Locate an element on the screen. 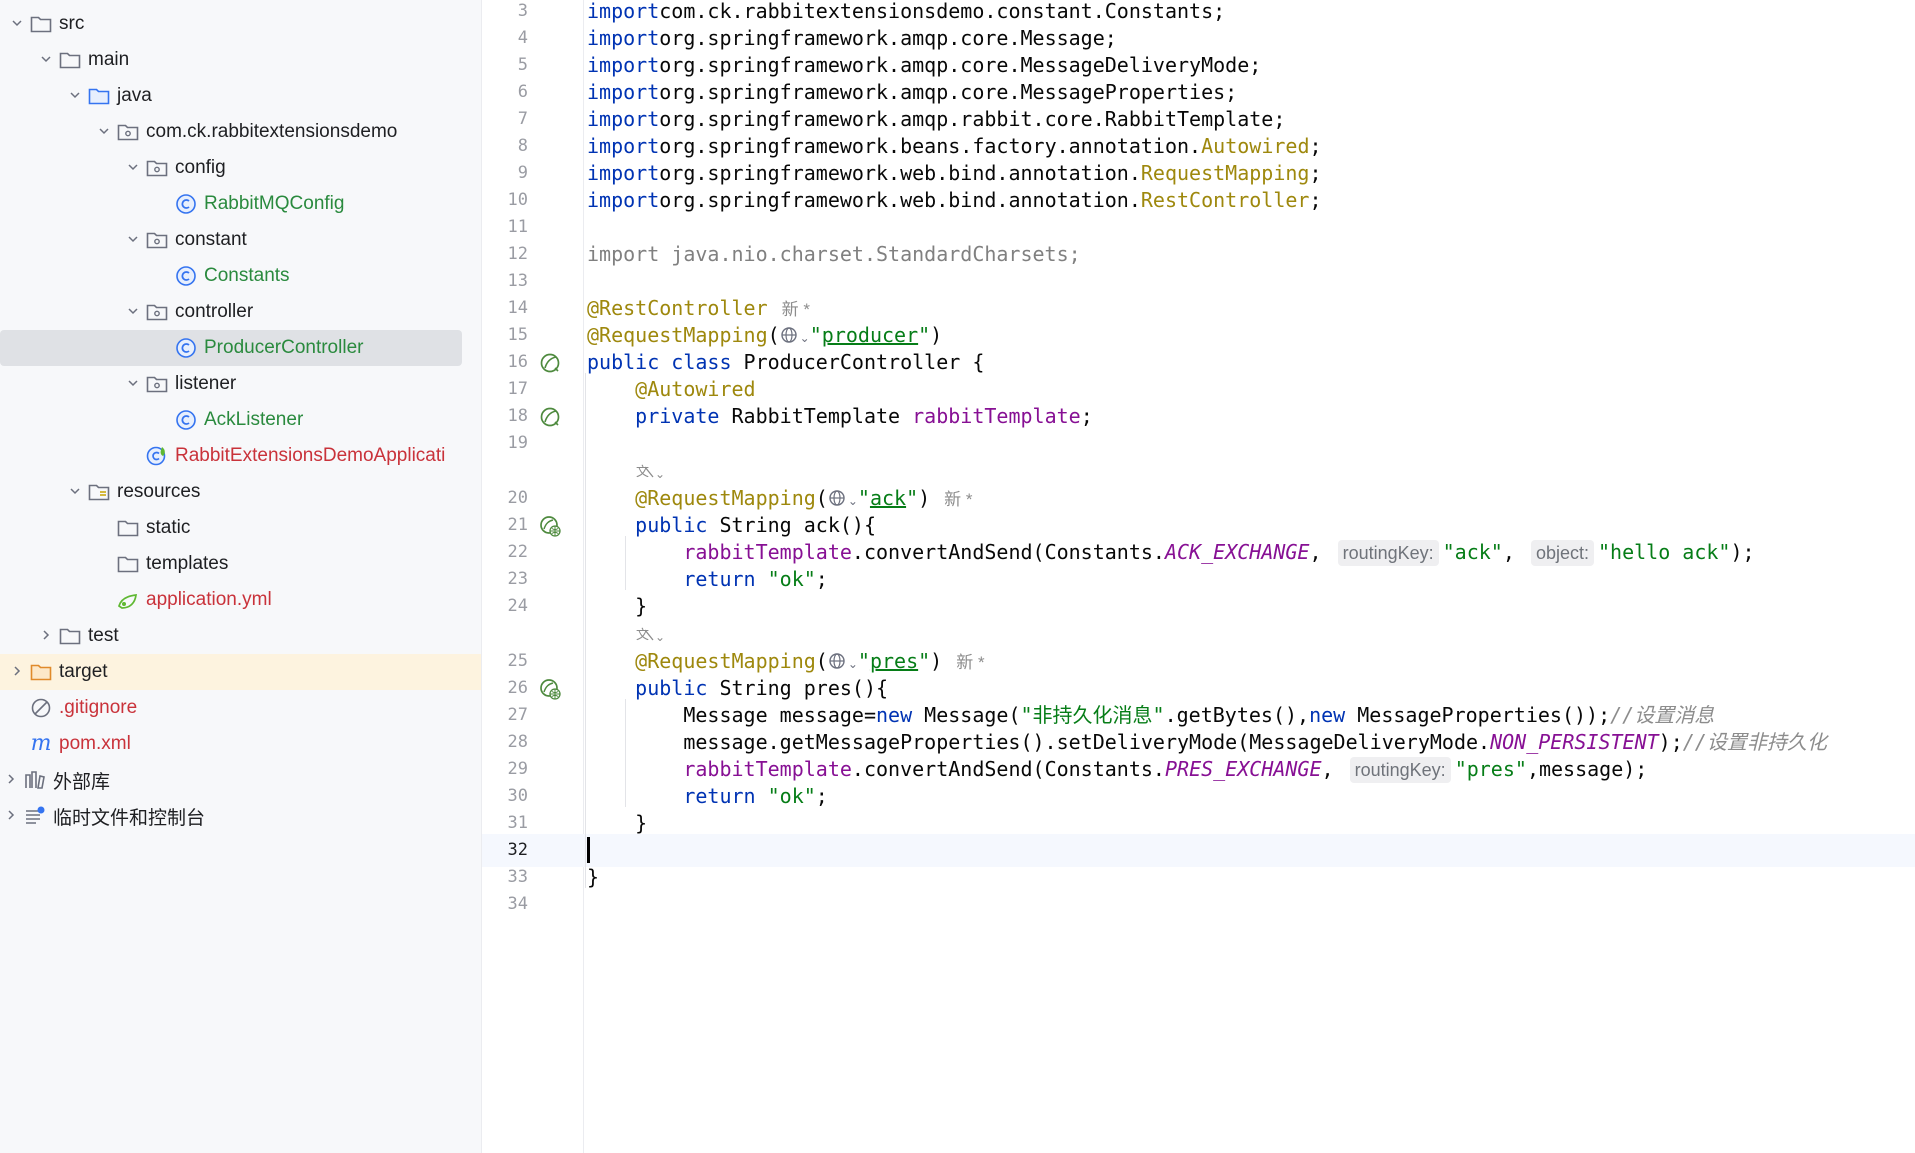 The width and height of the screenshot is (1915, 1153). code-token: , is located at coordinates (1514, 552).